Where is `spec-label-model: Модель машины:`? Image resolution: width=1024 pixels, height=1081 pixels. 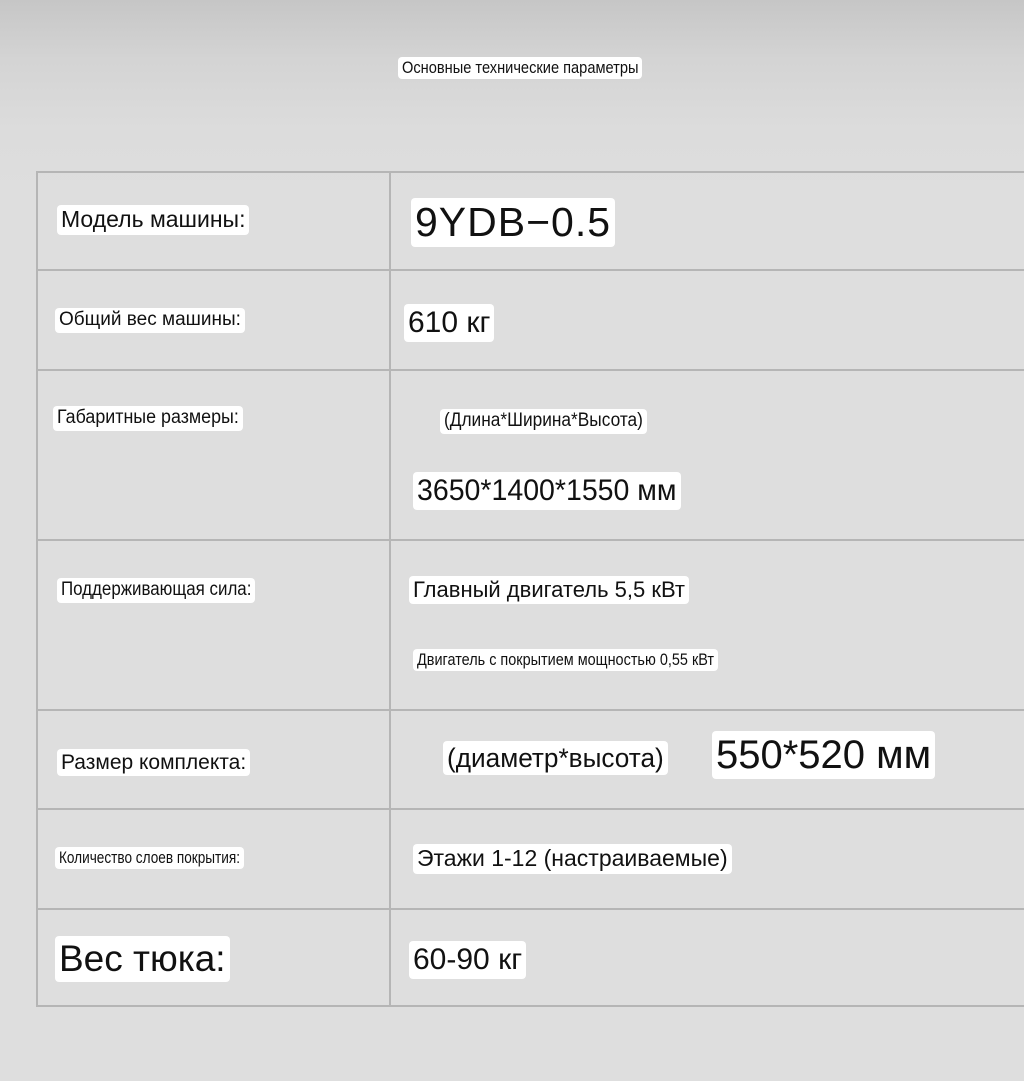
spec-label-model: Модель машины: is located at coordinates (153, 220).